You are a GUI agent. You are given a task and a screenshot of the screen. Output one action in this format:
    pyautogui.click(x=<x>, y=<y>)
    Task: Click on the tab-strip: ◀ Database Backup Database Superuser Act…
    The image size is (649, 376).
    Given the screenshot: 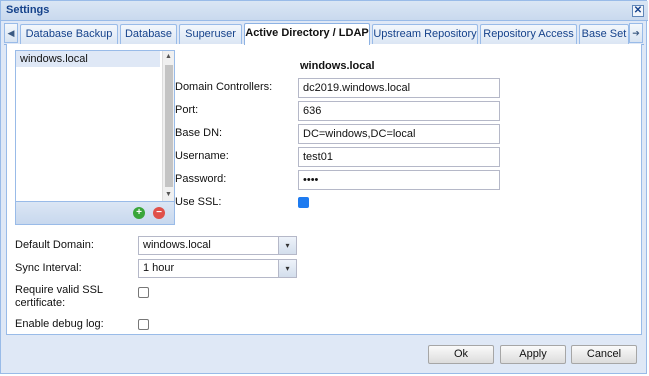 What is the action you would take?
    pyautogui.click(x=324, y=34)
    